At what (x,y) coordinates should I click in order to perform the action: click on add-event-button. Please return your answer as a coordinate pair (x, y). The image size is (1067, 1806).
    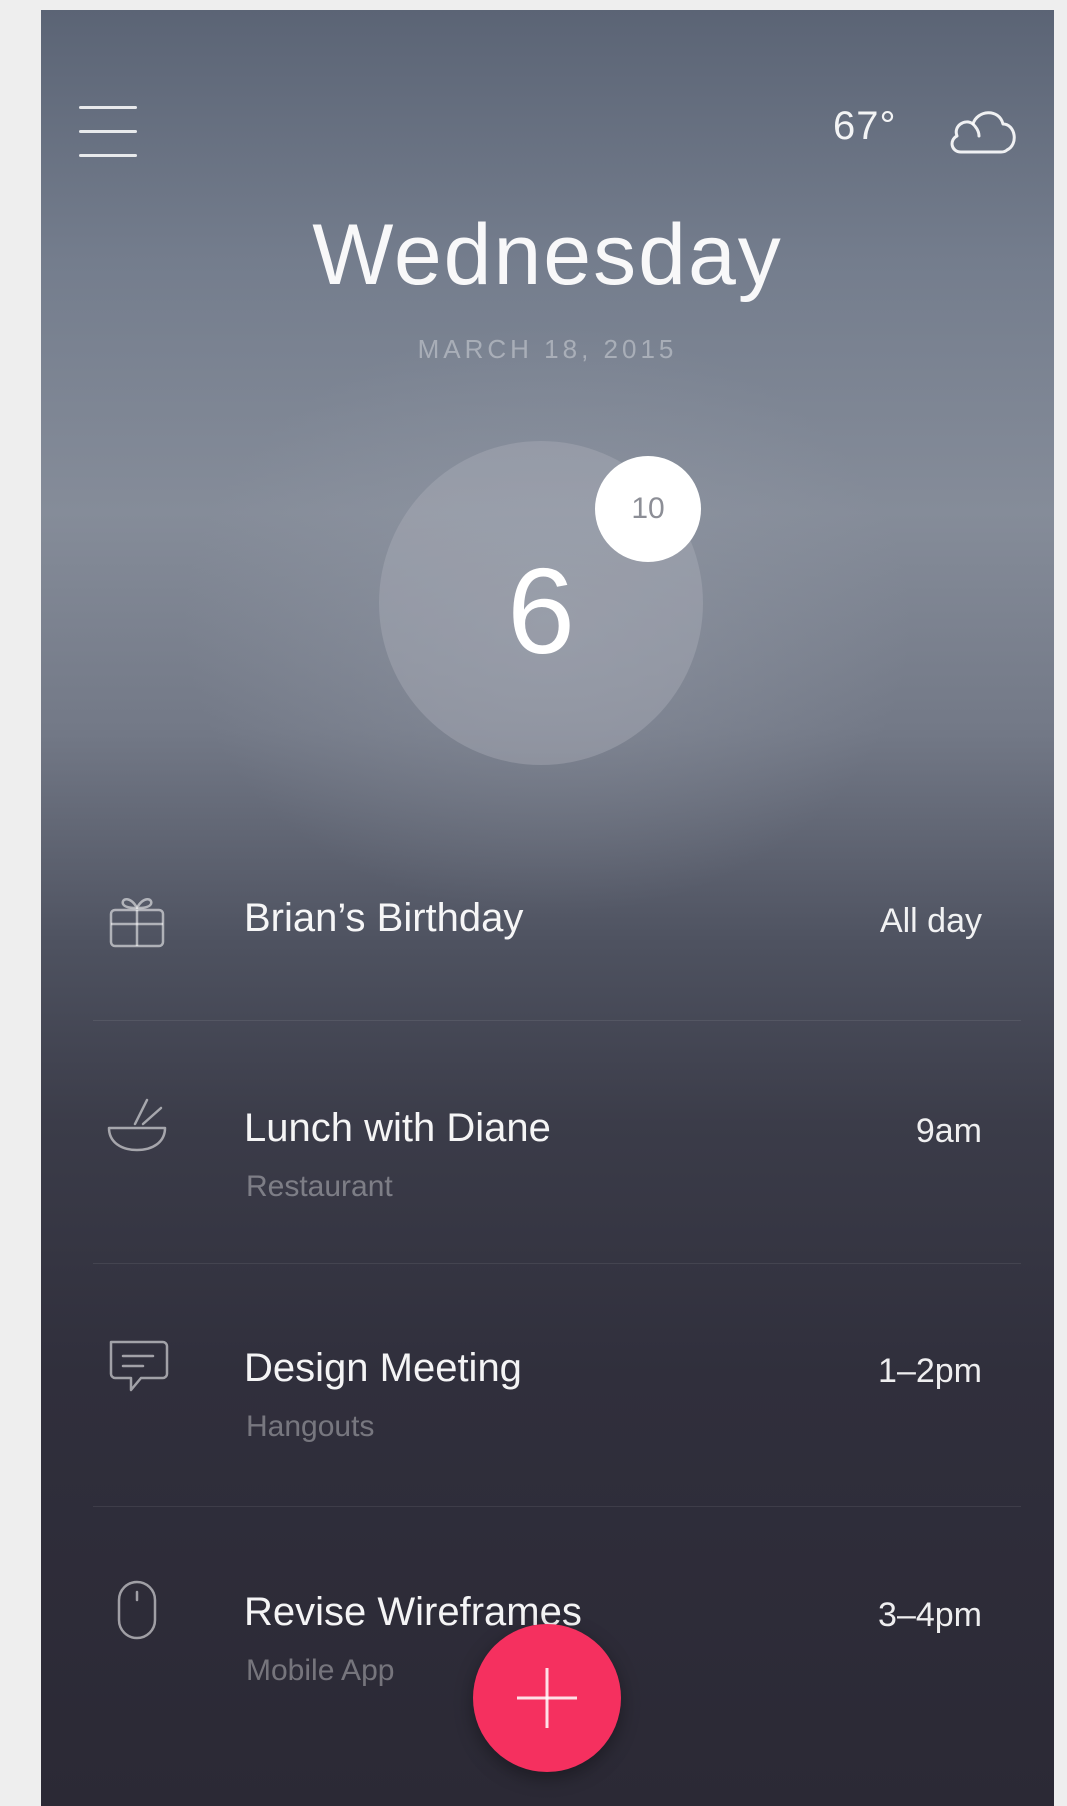
    Looking at the image, I should click on (547, 1698).